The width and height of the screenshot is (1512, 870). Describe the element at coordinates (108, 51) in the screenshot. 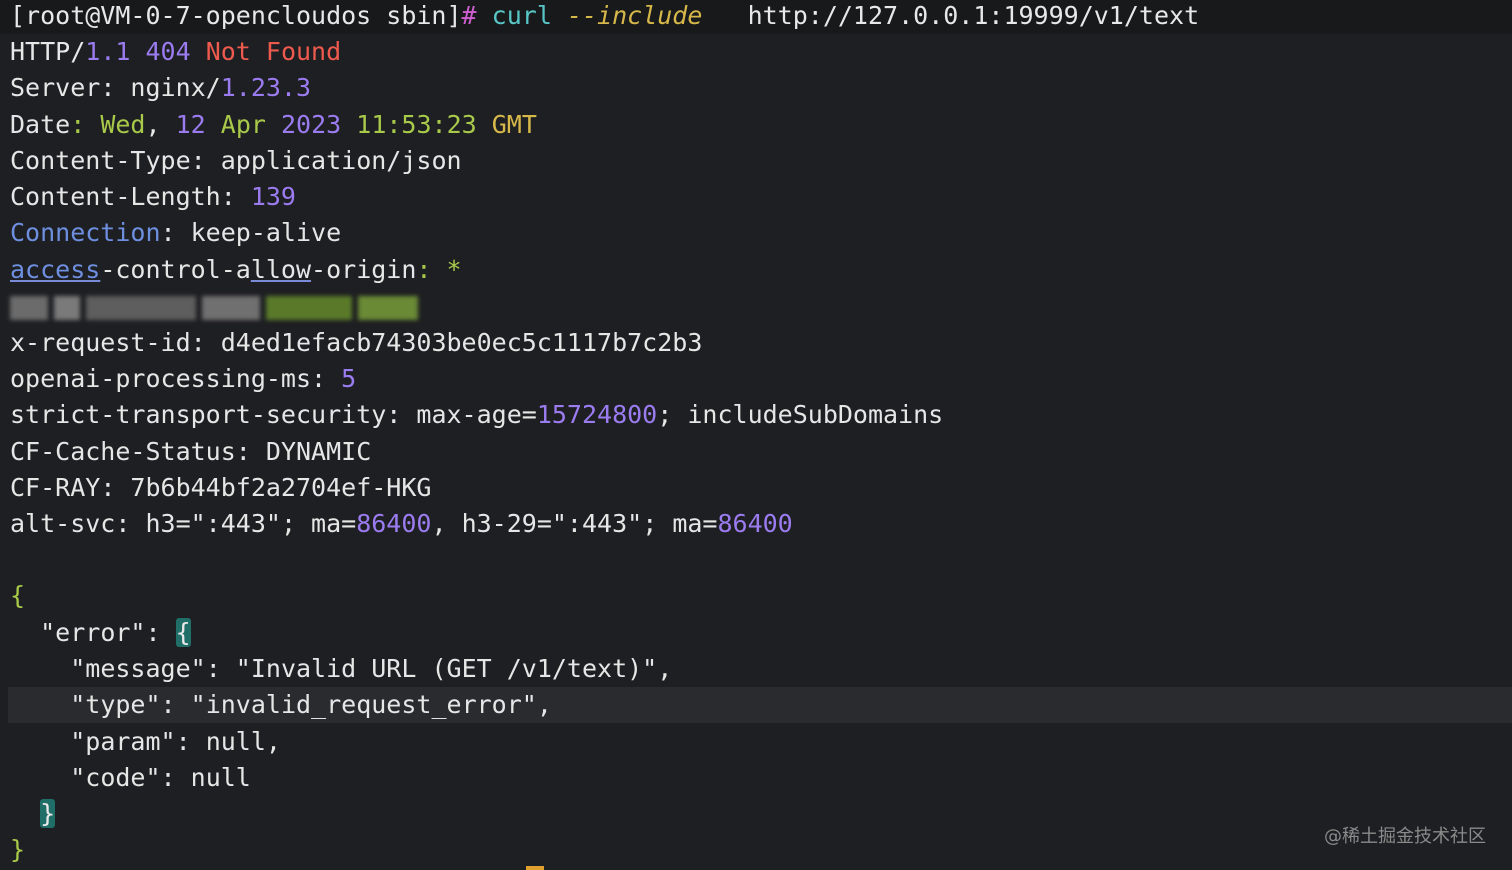

I see `status-version: 1.1` at that location.